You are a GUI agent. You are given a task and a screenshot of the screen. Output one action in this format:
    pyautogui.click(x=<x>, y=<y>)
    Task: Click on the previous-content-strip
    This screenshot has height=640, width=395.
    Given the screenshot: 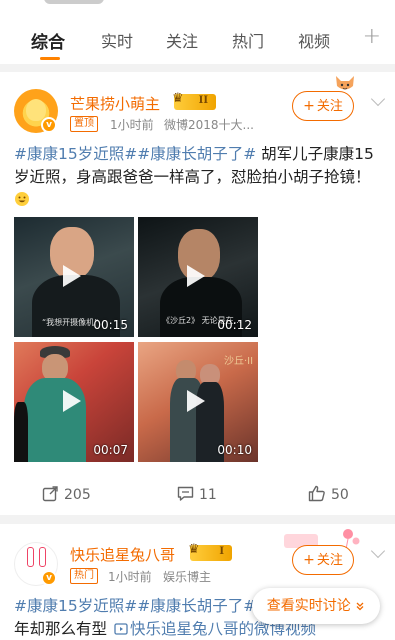 What is the action you would take?
    pyautogui.click(x=197, y=4)
    